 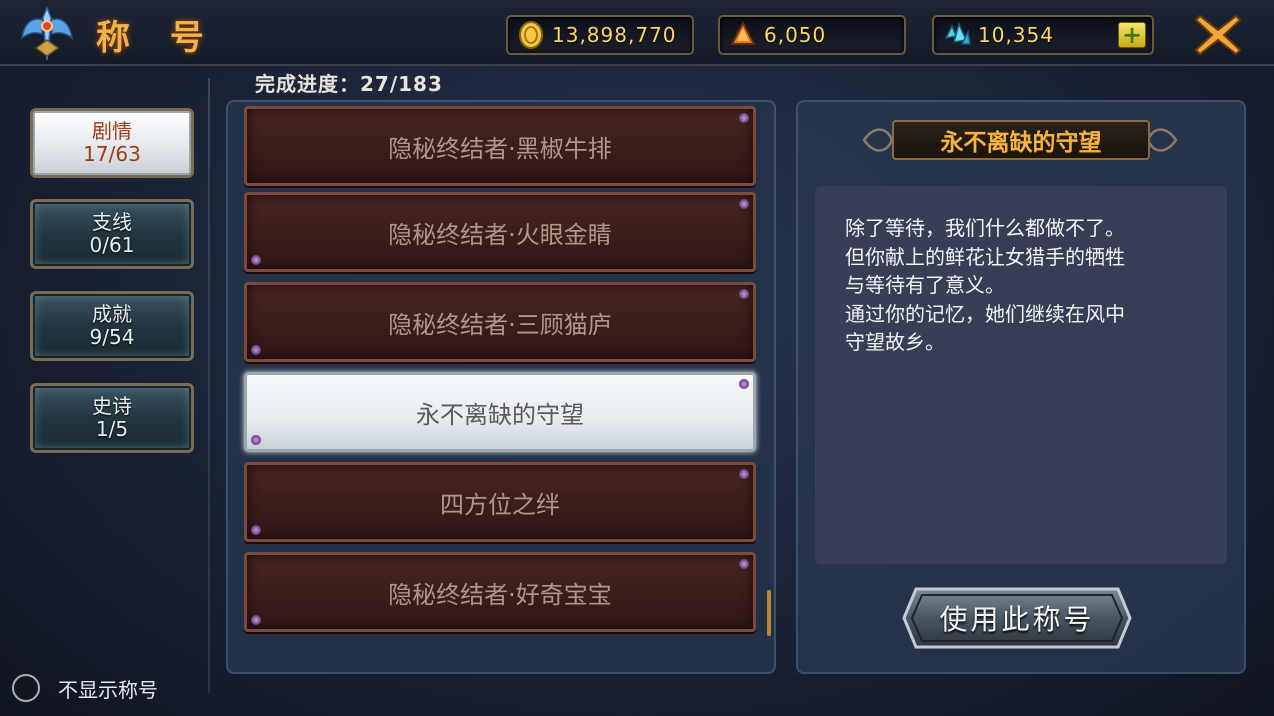 What do you see at coordinates (112, 131) in the screenshot?
I see `category-label: 剧情` at bounding box center [112, 131].